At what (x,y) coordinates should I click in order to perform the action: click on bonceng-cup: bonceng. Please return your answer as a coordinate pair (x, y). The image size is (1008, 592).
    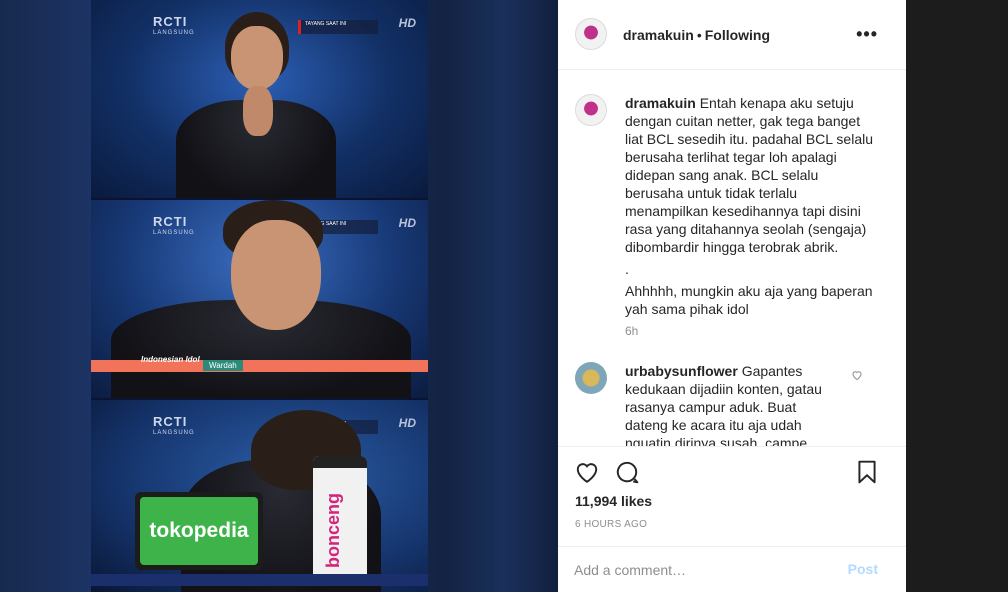
    Looking at the image, I should click on (340, 520).